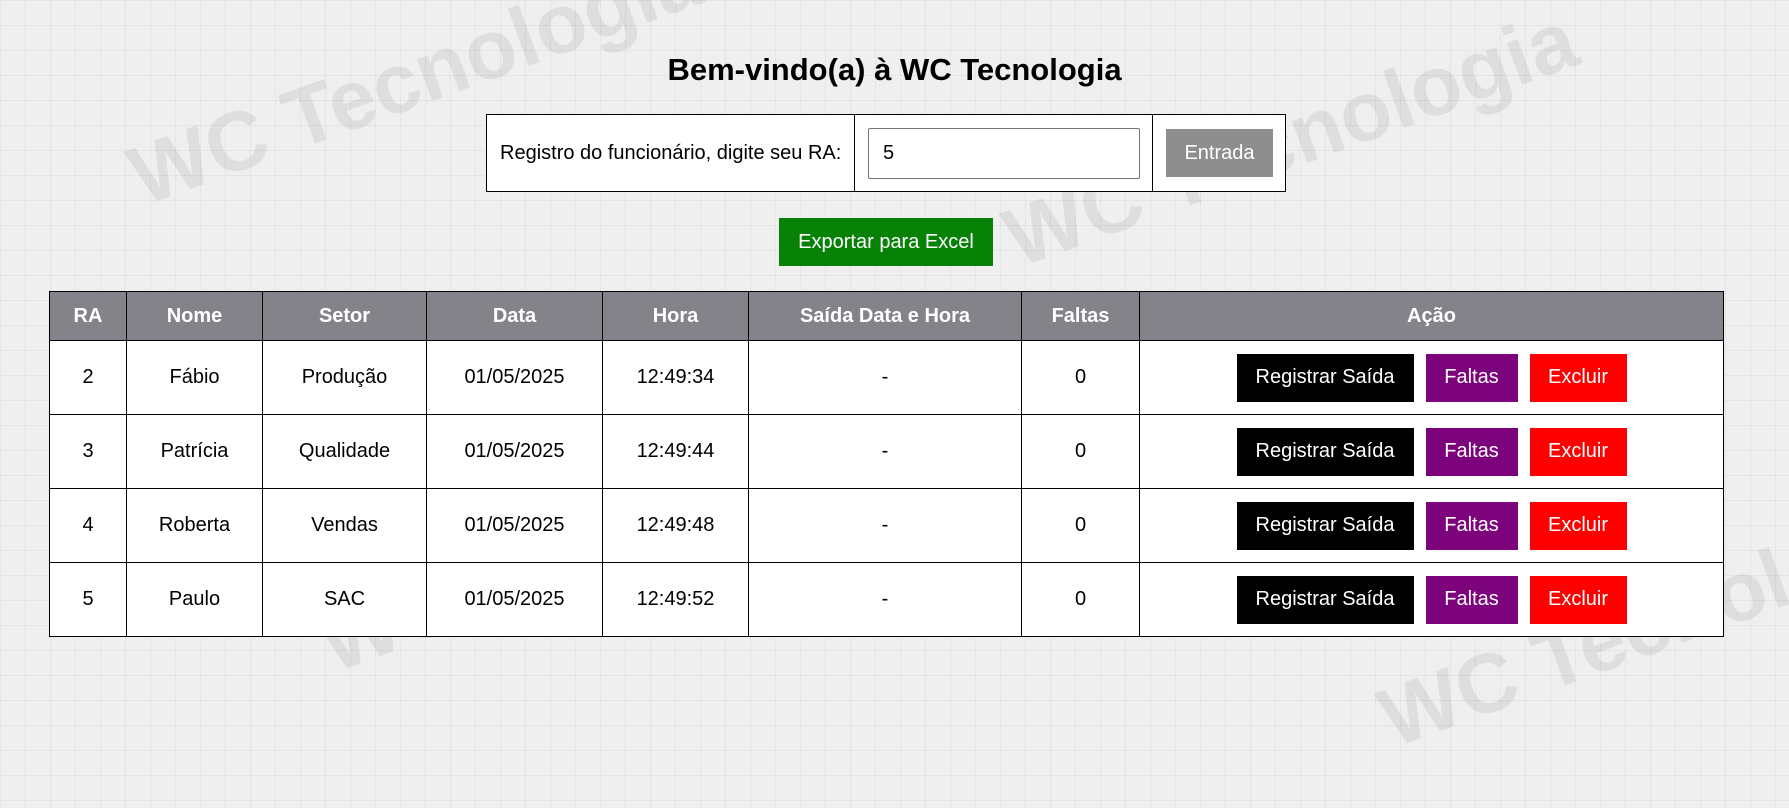 Image resolution: width=1789 pixels, height=808 pixels. What do you see at coordinates (675, 377) in the screenshot?
I see `cell-hora: 12:49:34` at bounding box center [675, 377].